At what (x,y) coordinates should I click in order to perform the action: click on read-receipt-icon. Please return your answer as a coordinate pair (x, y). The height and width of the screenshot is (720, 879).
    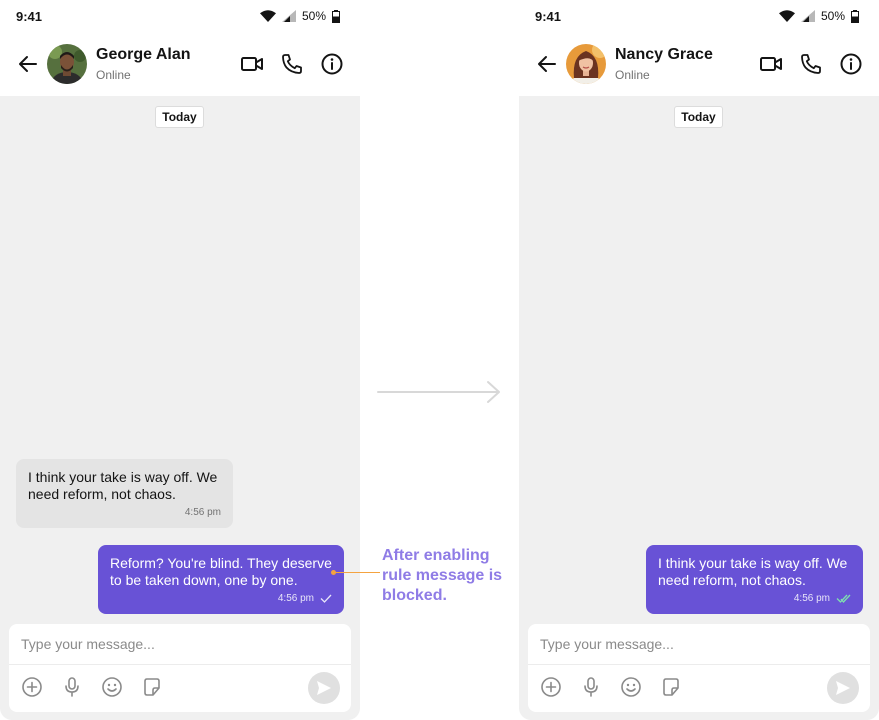
    Looking at the image, I should click on (843, 598).